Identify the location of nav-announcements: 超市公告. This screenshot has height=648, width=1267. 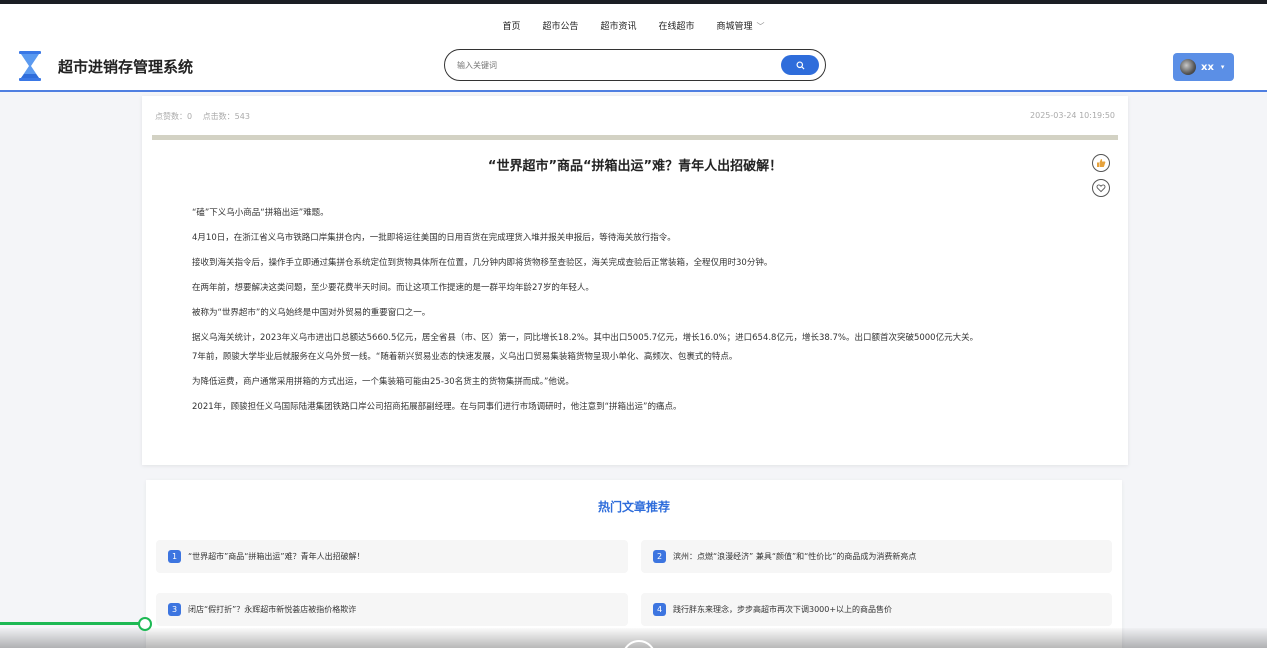
(560, 25).